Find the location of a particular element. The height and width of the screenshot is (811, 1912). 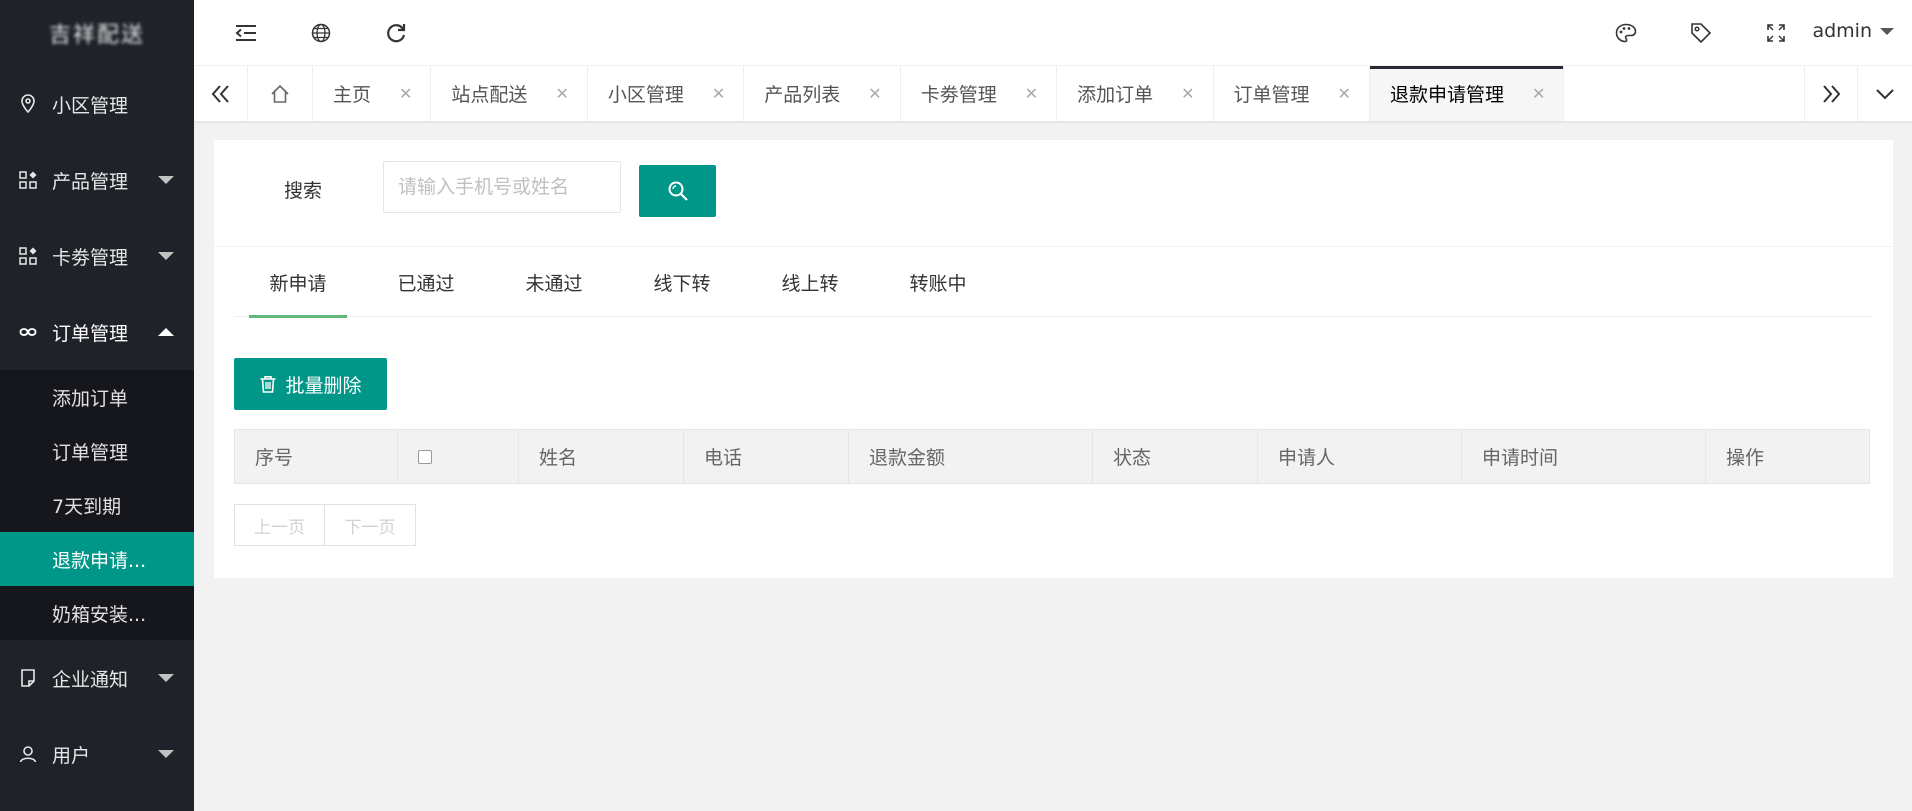

next-page-button: 下一页 is located at coordinates (370, 525).